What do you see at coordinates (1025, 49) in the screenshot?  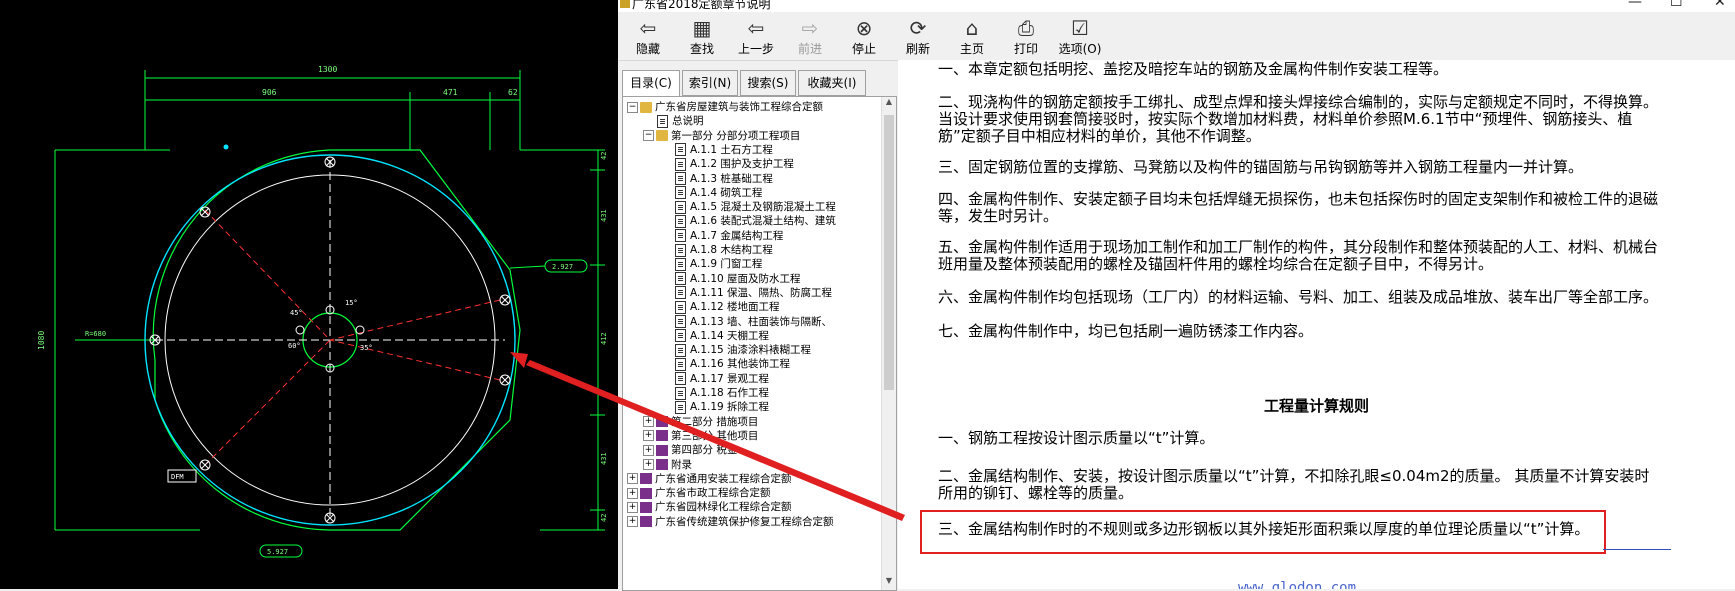 I see `print-label: 打印` at bounding box center [1025, 49].